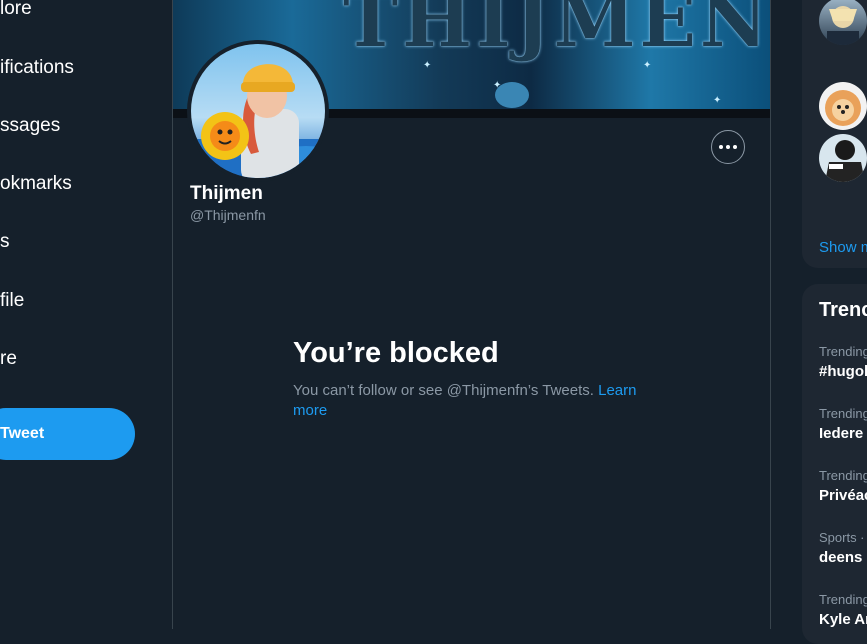  I want to click on more-options-button, so click(728, 147).